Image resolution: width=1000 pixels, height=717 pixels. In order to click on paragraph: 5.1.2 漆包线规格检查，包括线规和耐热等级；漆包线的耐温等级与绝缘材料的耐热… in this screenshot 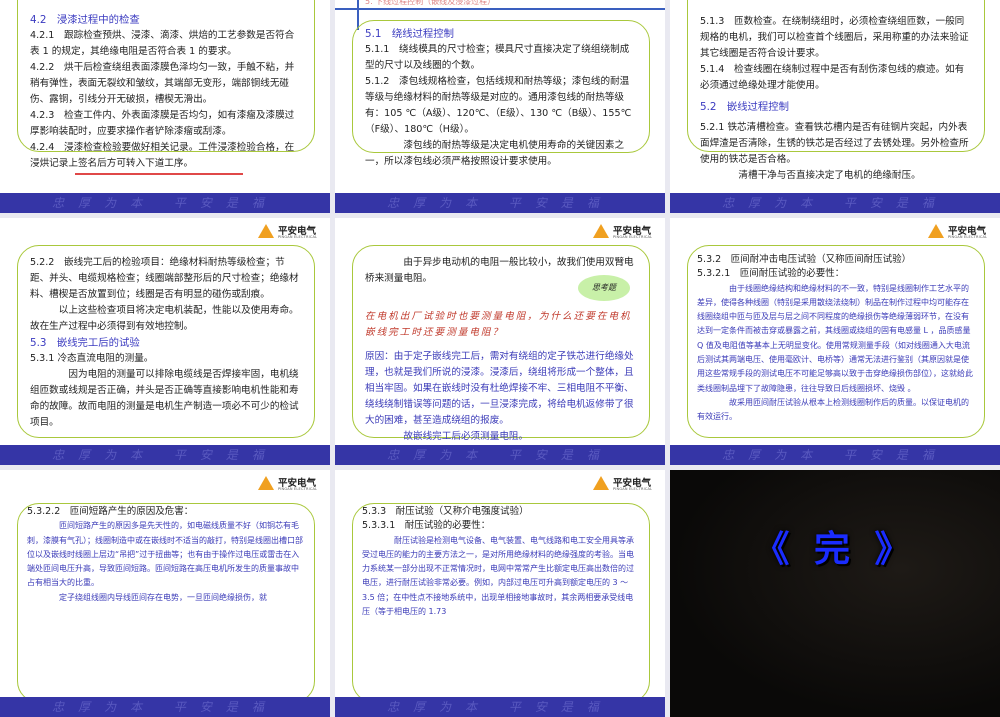, I will do `click(498, 105)`.